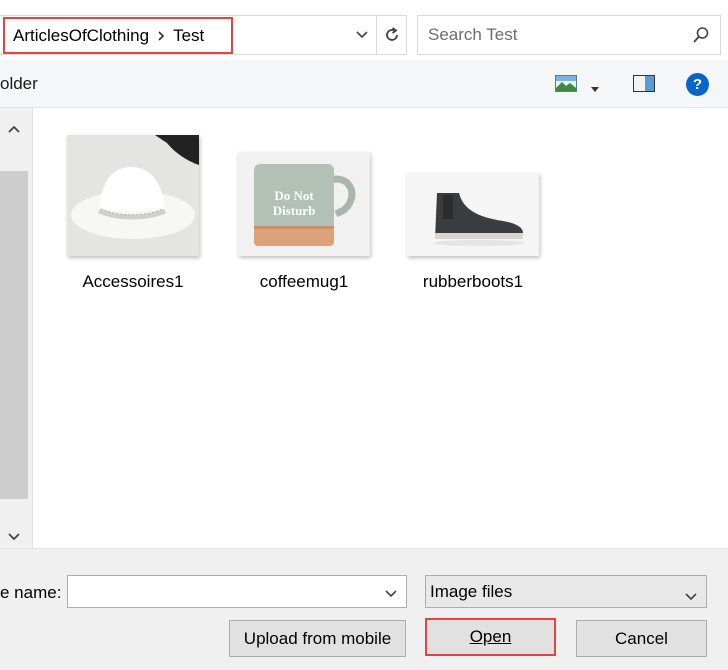 The height and width of the screenshot is (670, 728). What do you see at coordinates (14, 537) in the screenshot?
I see `scroll-down-icon` at bounding box center [14, 537].